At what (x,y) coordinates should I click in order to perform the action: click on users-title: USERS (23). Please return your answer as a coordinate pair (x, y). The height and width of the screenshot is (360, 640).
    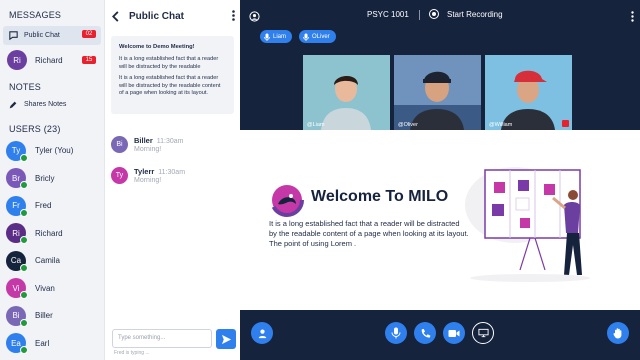
    Looking at the image, I should click on (35, 129).